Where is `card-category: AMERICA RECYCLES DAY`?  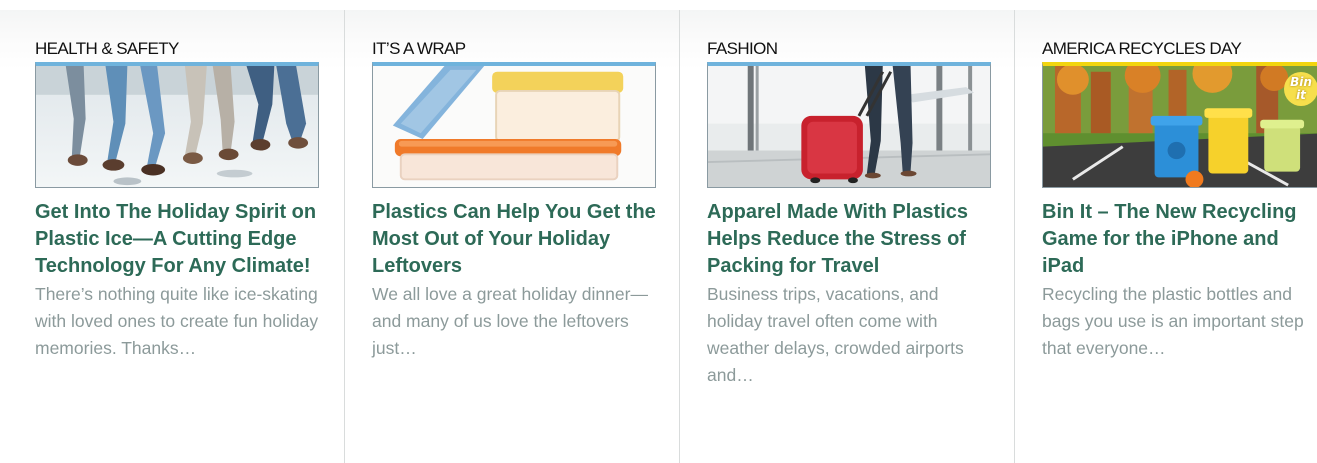 card-category: AMERICA RECYCLES DAY is located at coordinates (1142, 48).